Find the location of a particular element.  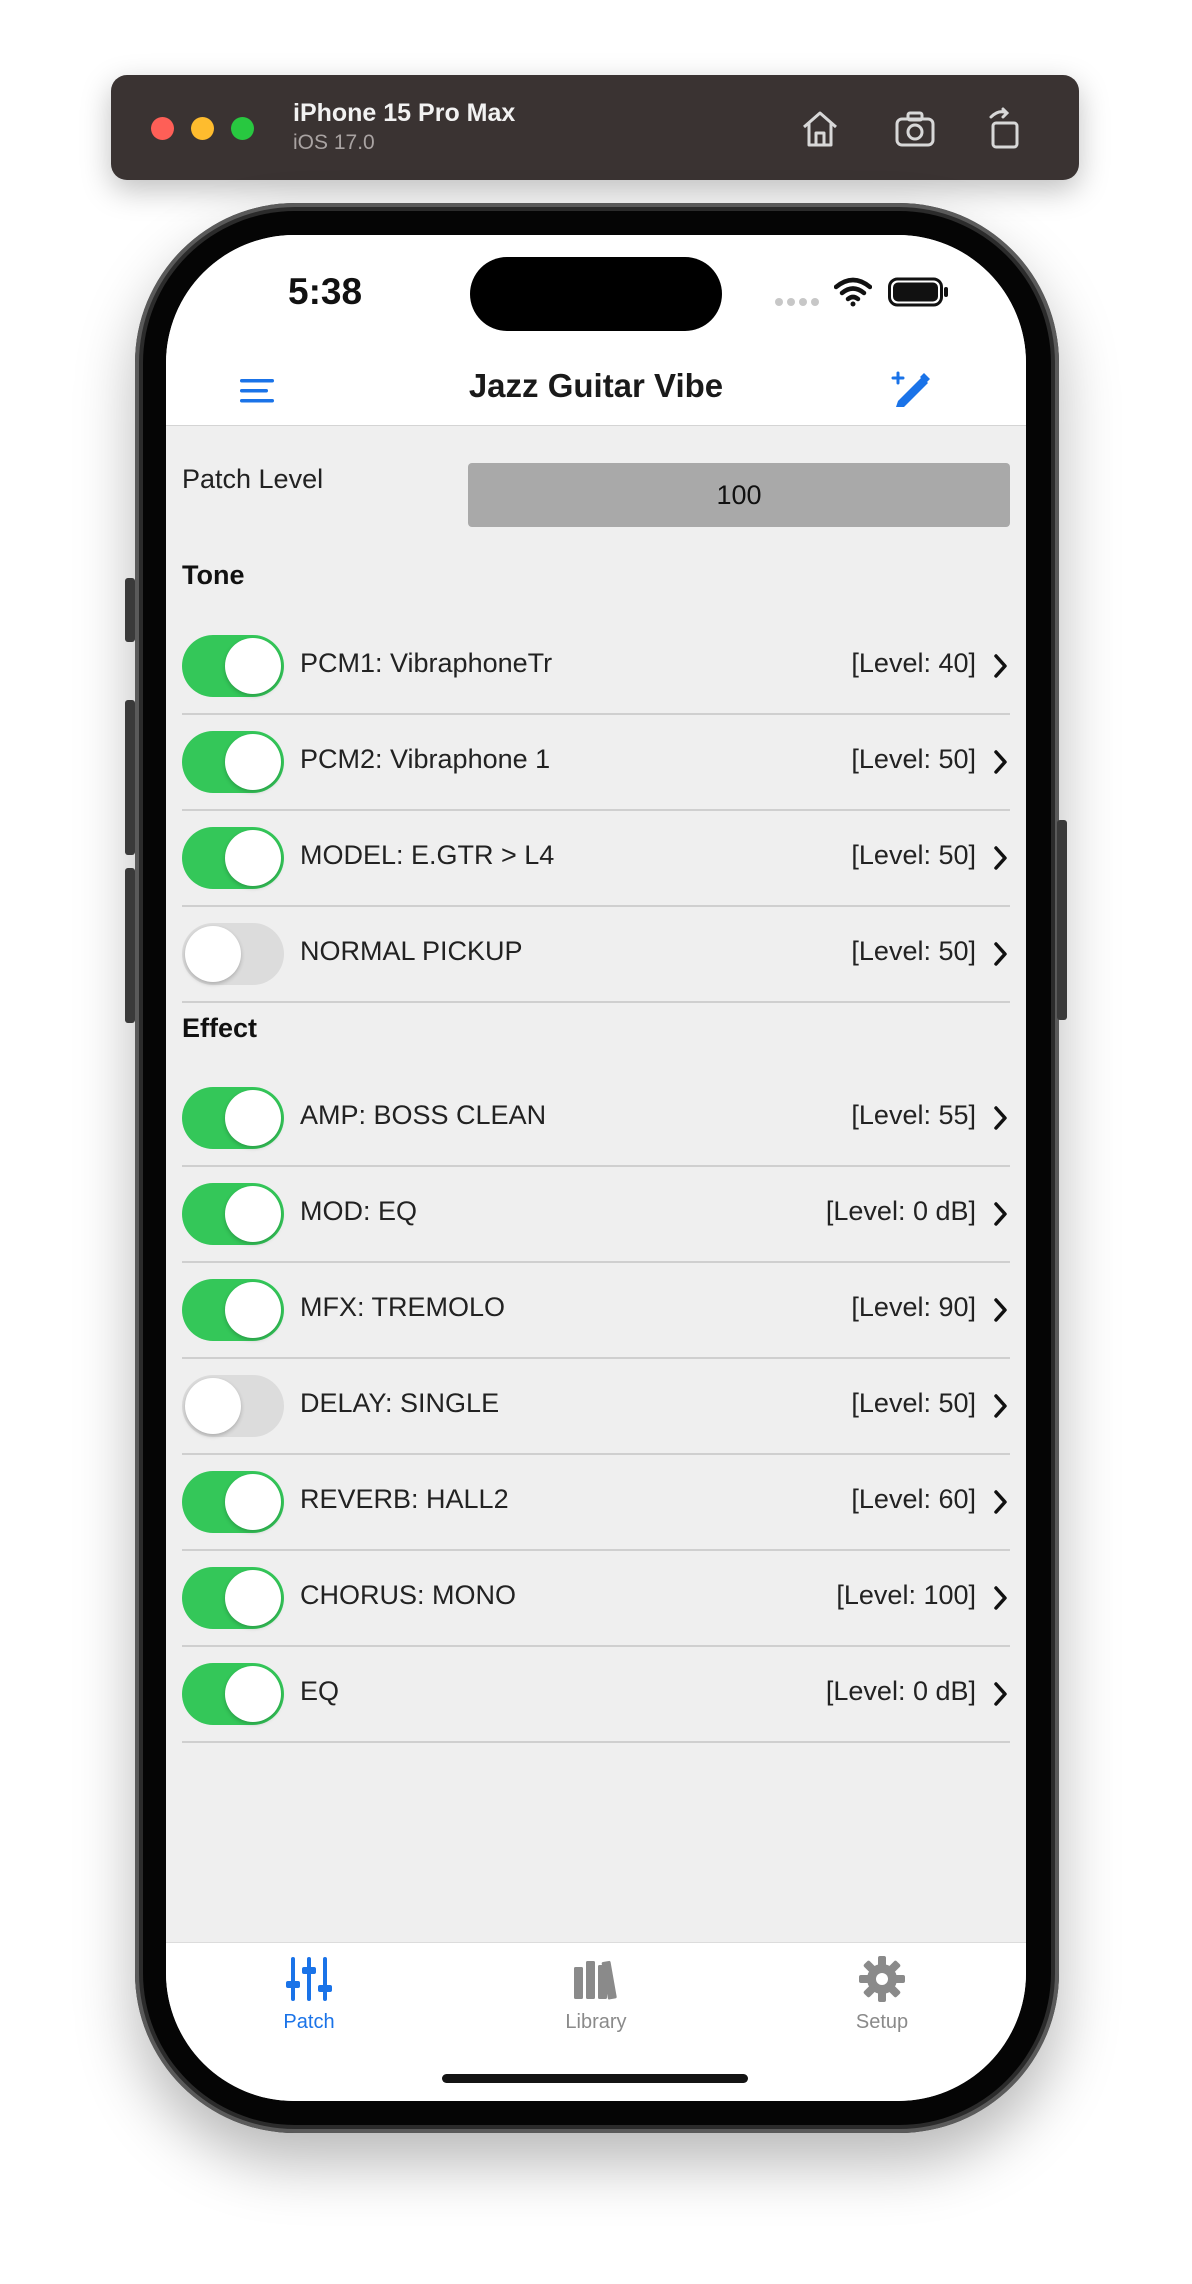

patch-level-field: 100 is located at coordinates (739, 495).